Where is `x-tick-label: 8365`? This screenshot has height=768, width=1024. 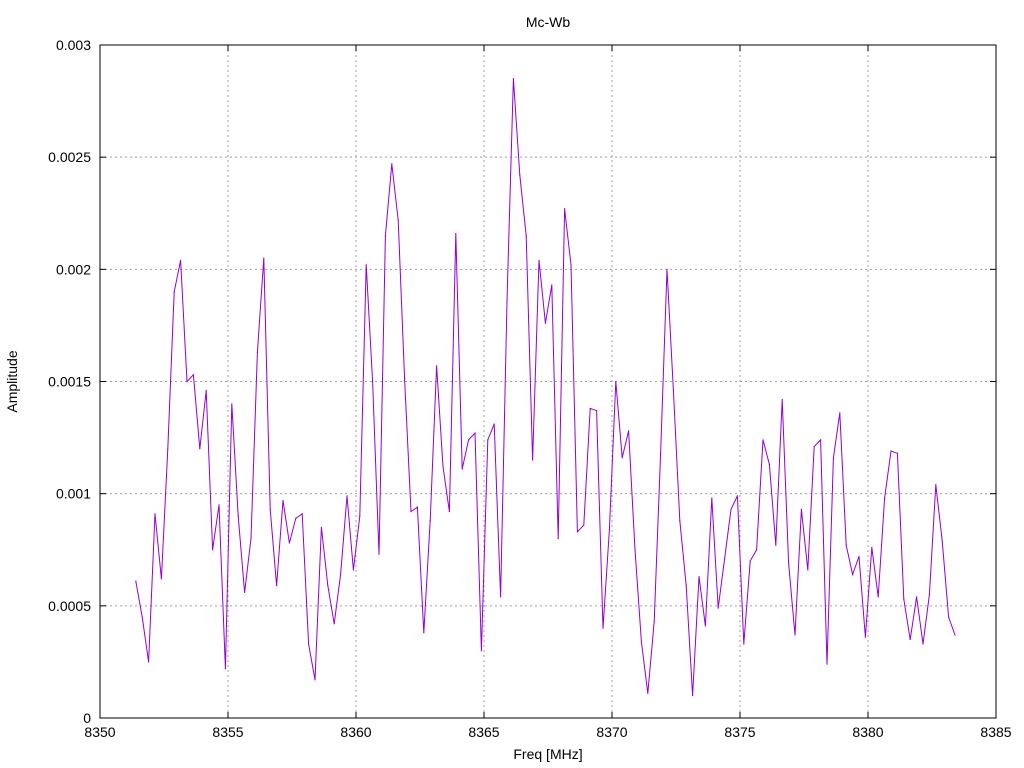
x-tick-label: 8365 is located at coordinates (483, 732).